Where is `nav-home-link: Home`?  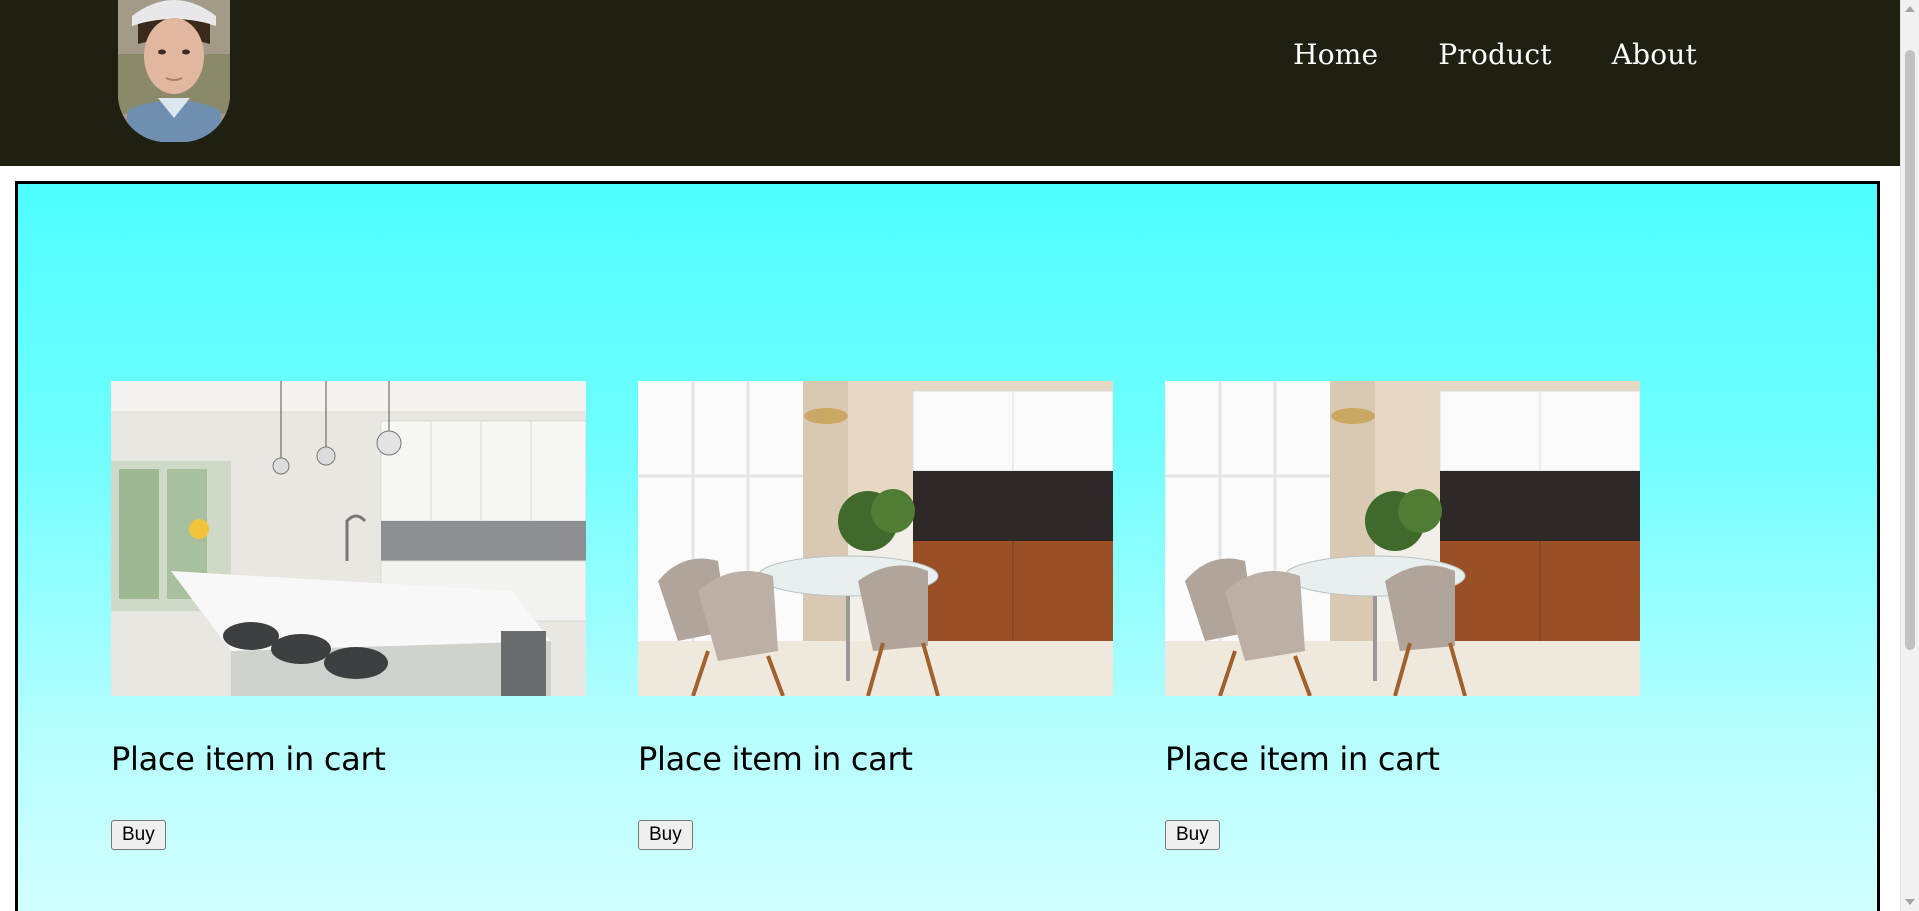 nav-home-link: Home is located at coordinates (1335, 54).